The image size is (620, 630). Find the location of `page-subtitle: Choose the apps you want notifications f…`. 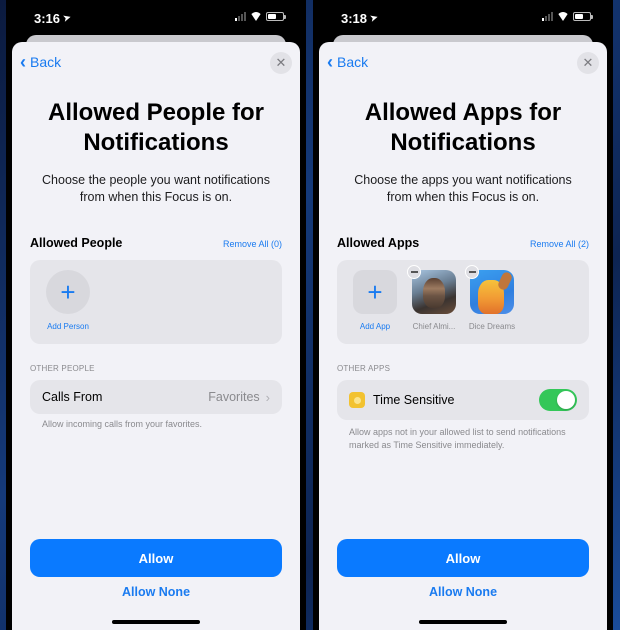

page-subtitle: Choose the apps you want notifications f… is located at coordinates (463, 188).